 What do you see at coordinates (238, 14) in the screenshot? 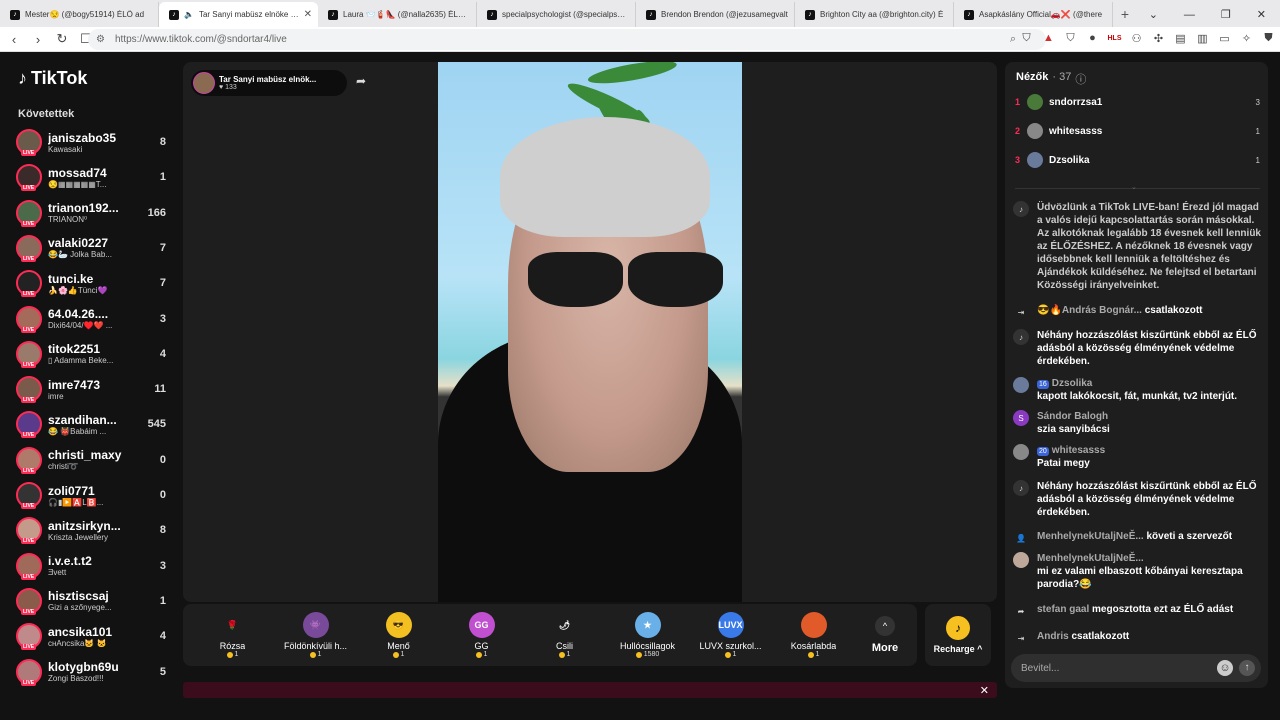
I see `browser-tab-active: ♪ 🔈 Tar Sanyi mabüsz elnöke Be ✕` at bounding box center [238, 14].